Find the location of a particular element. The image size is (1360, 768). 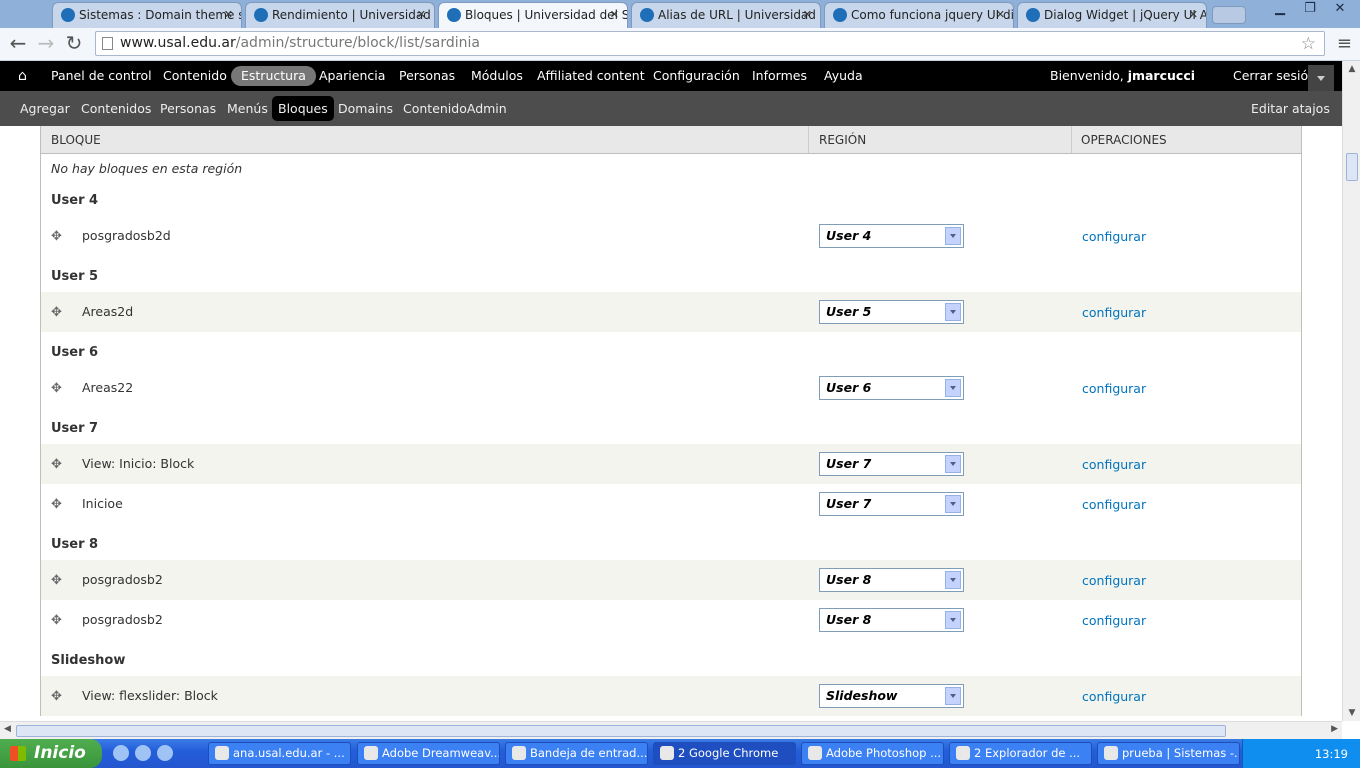

shortcut-item: Personas is located at coordinates (188, 108).